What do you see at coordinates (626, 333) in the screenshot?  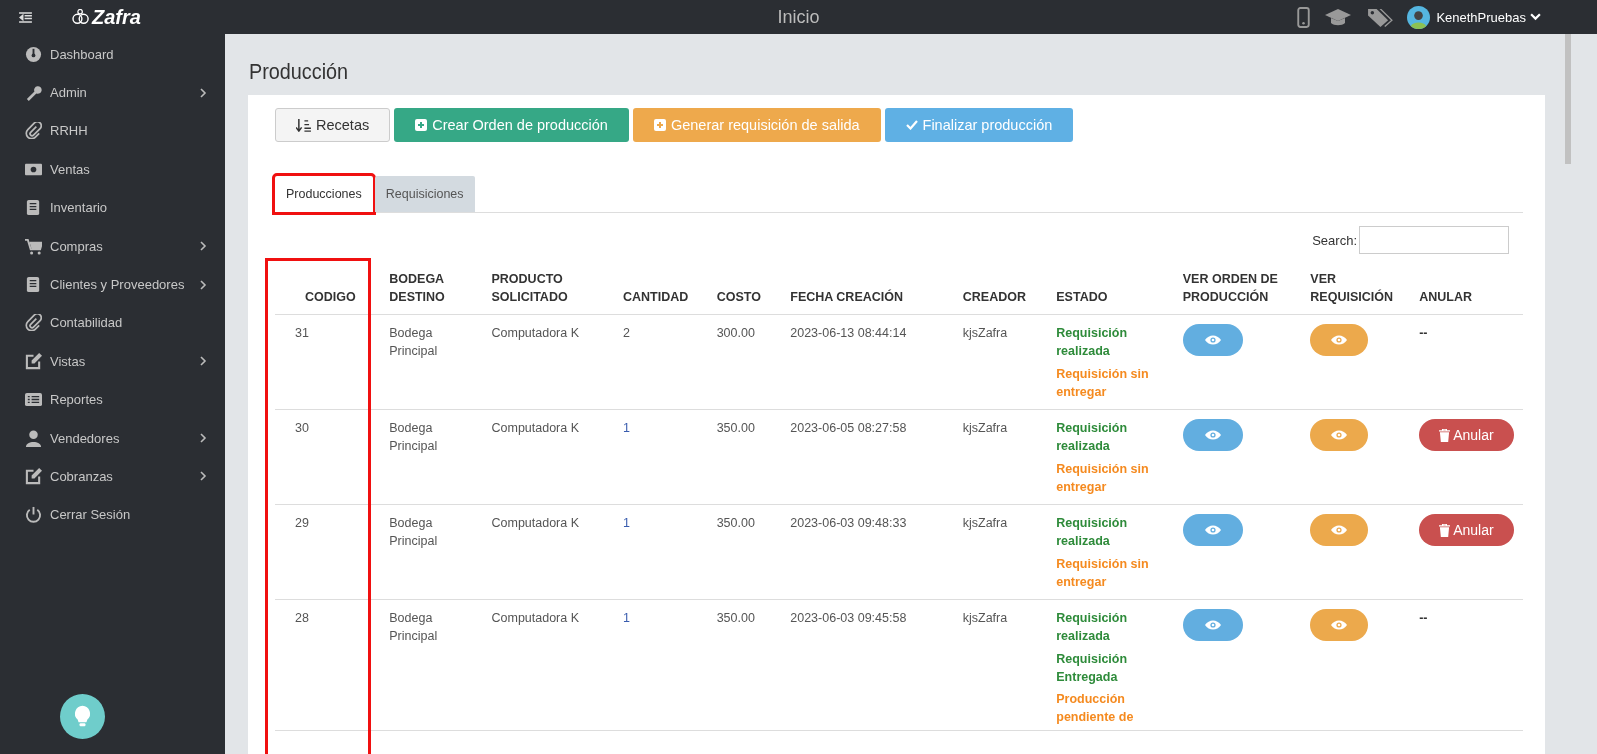 I see `table-cell: 2` at bounding box center [626, 333].